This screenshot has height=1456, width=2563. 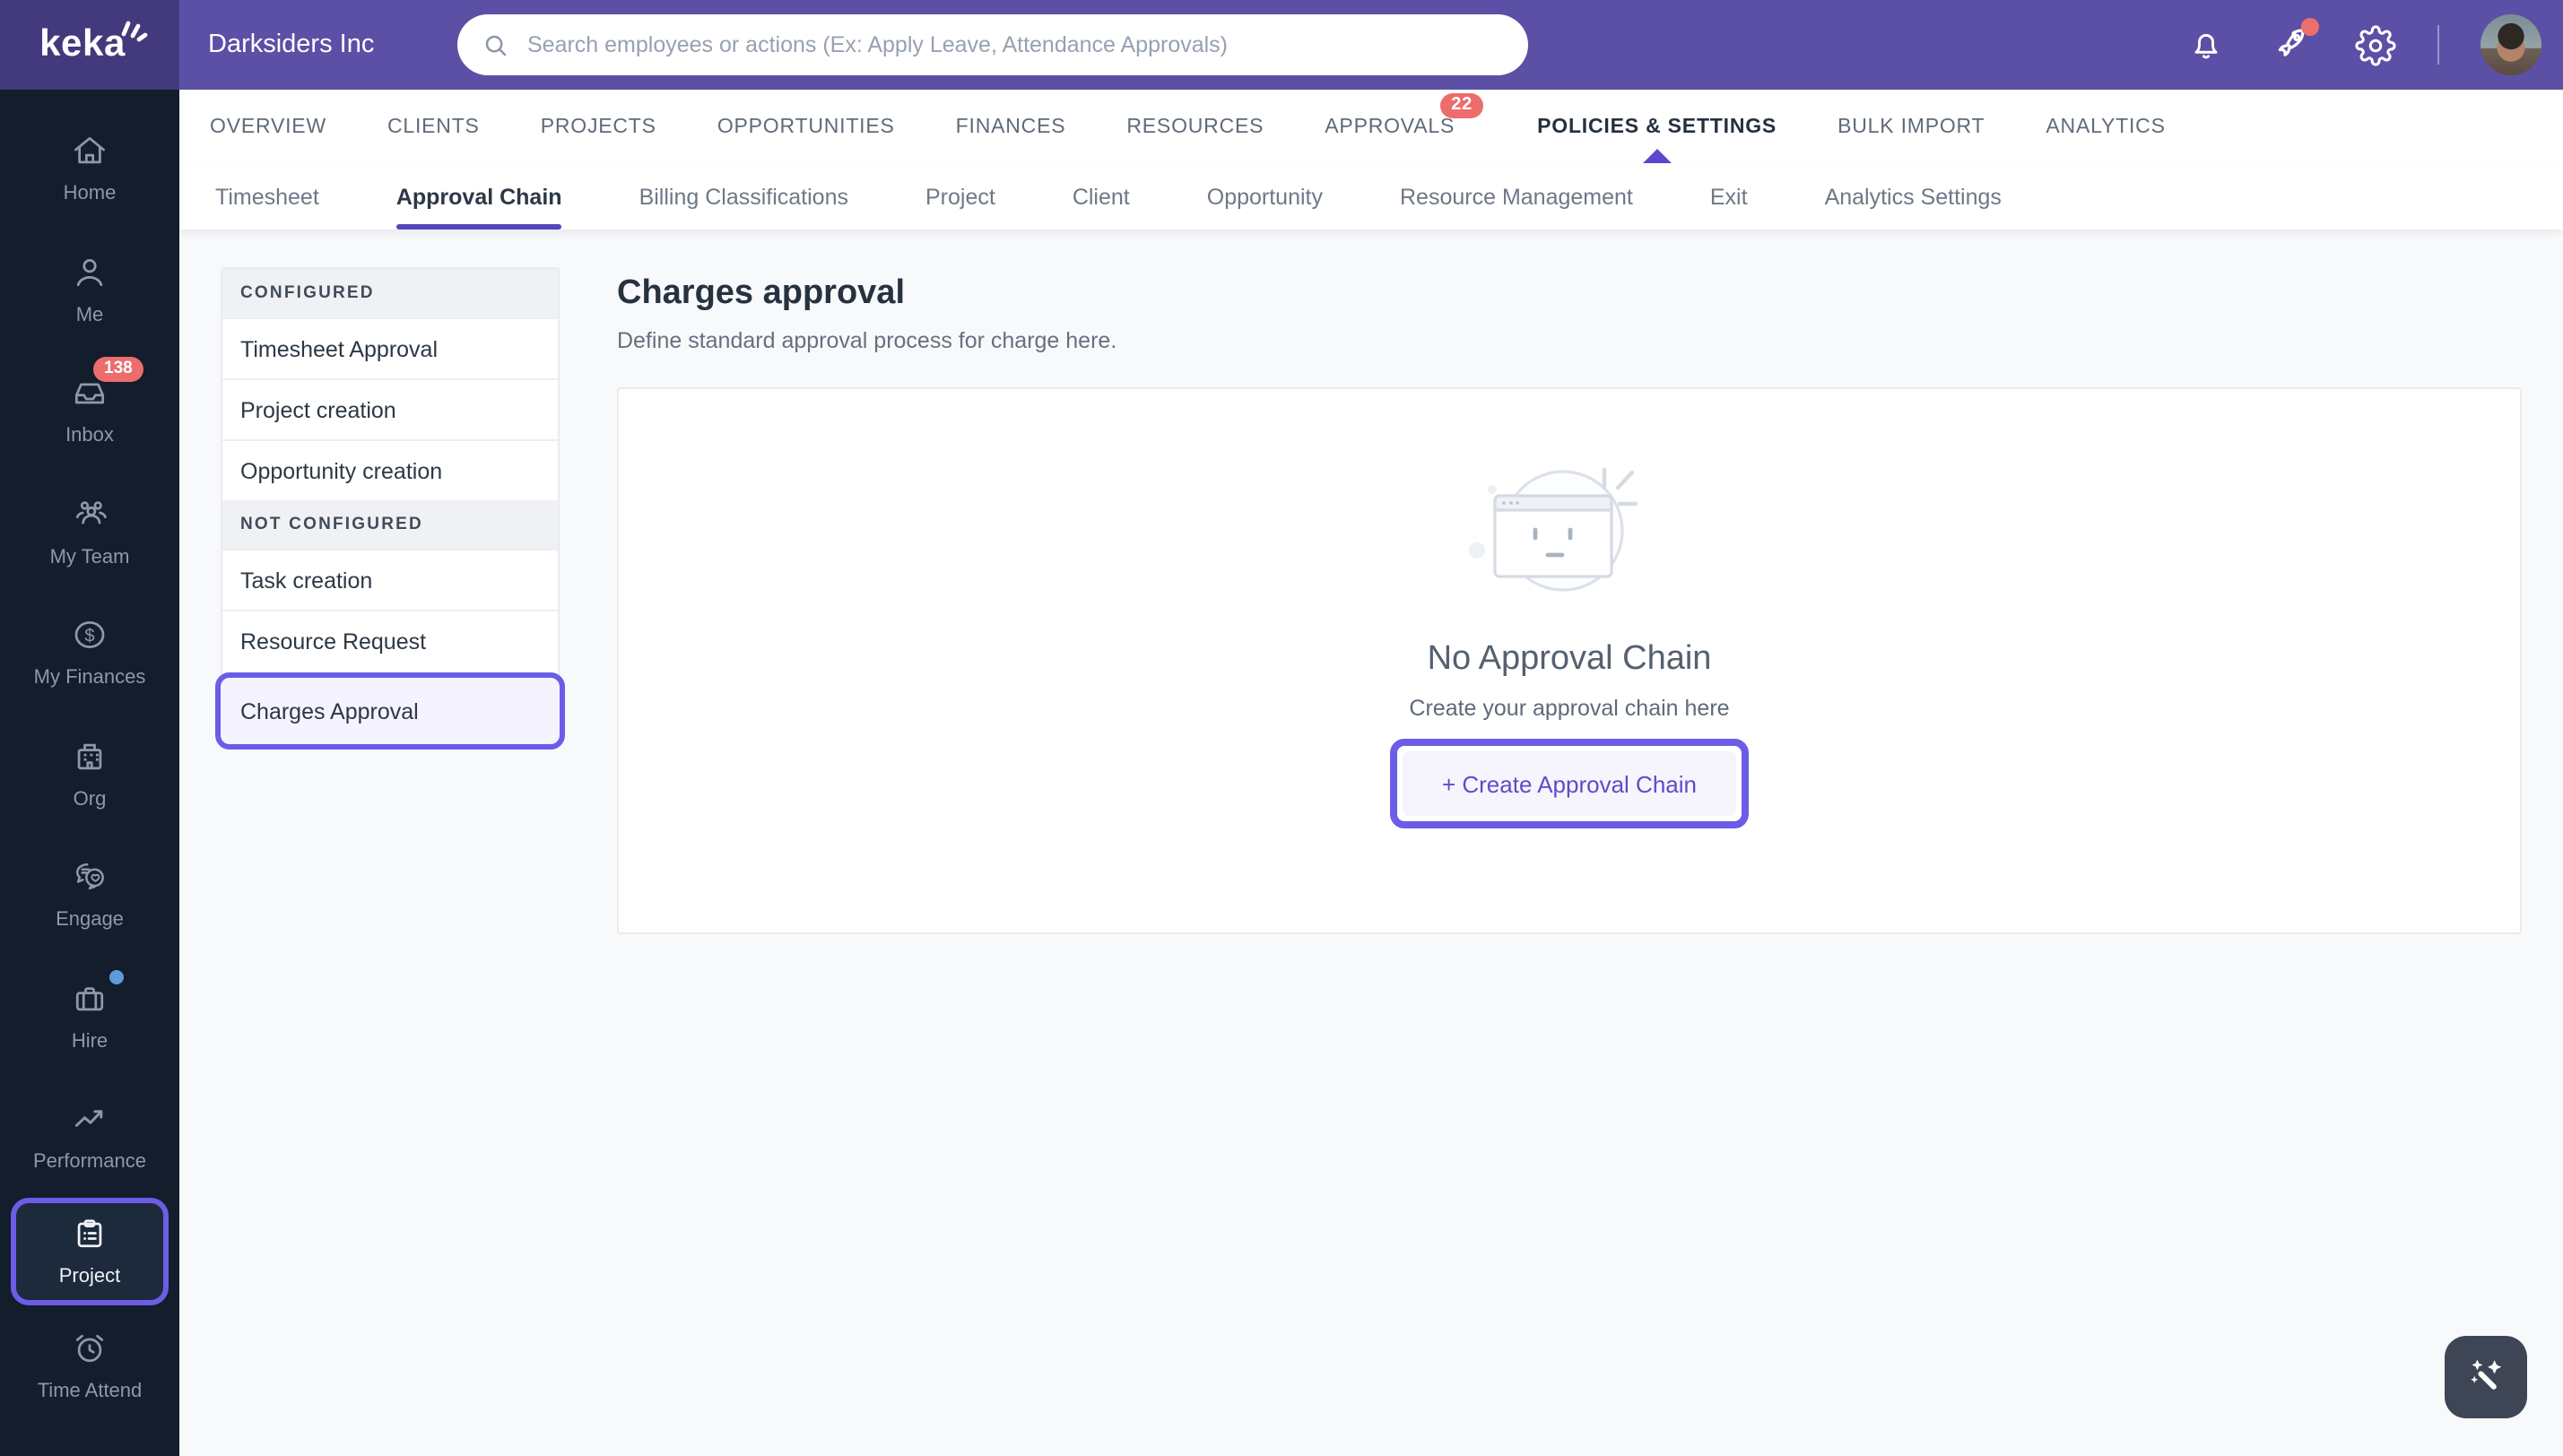 I want to click on list-item-charges-approval: Charges Approval, so click(x=390, y=711).